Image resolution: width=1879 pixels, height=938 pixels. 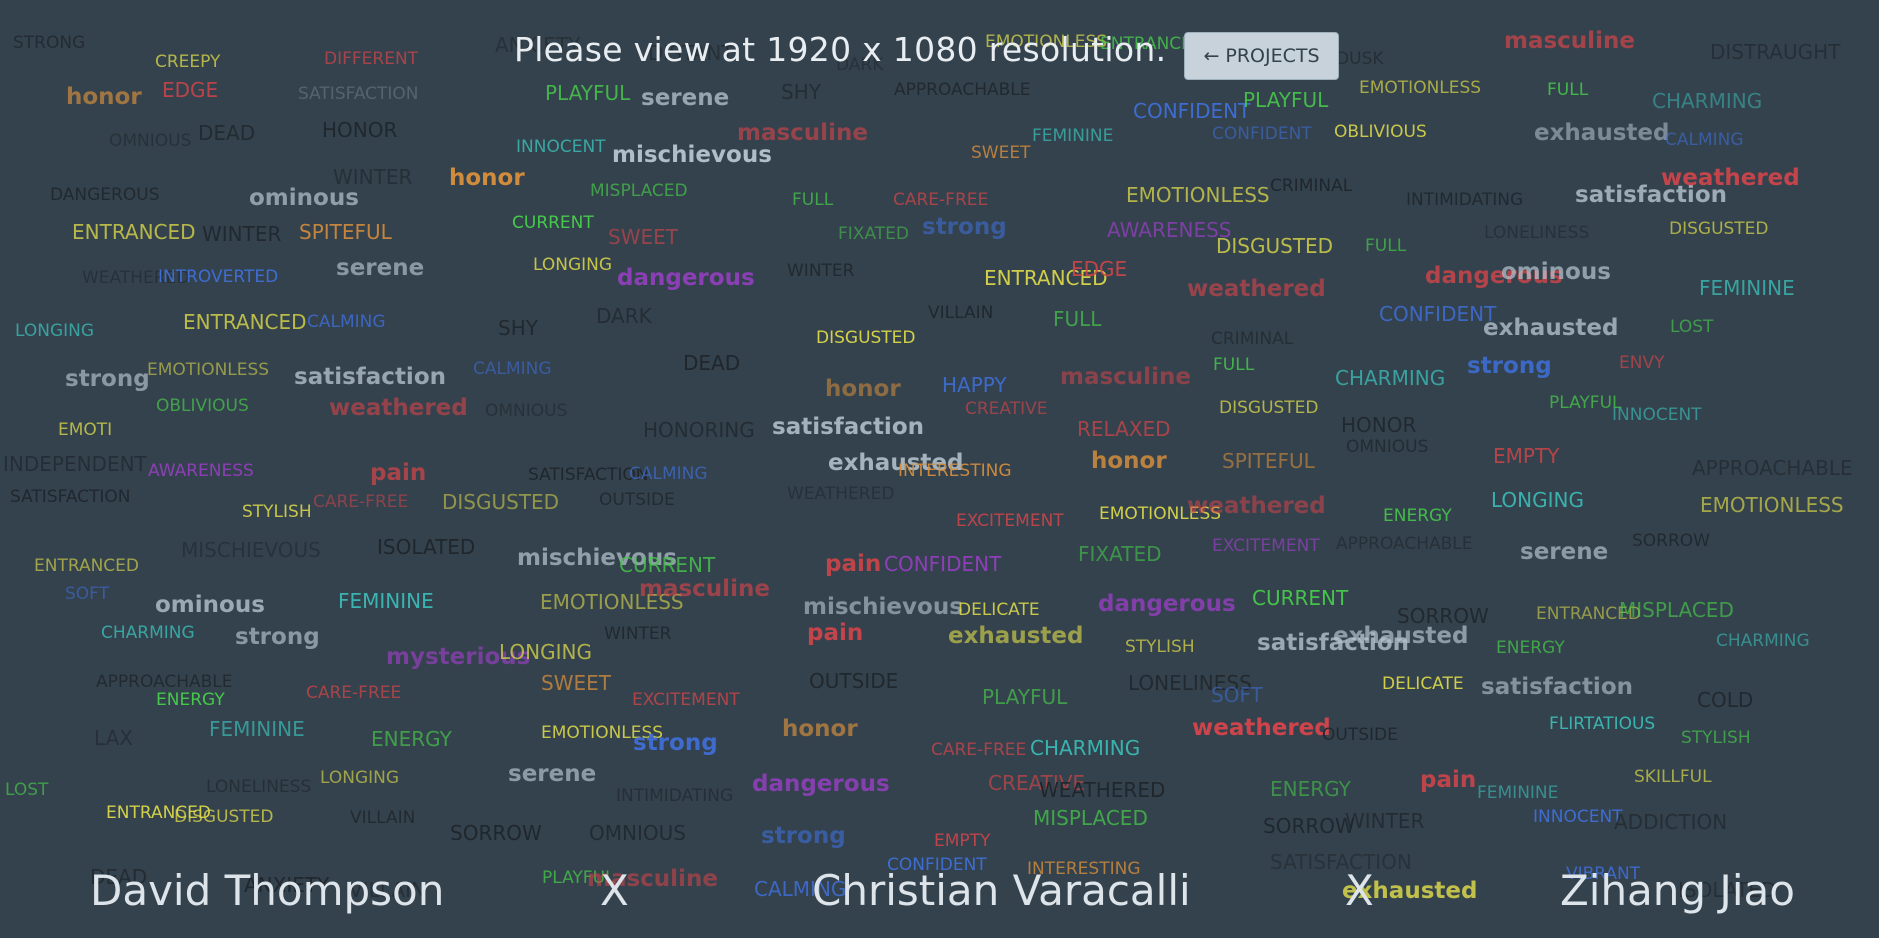 What do you see at coordinates (49, 43) in the screenshot?
I see `cloud-word: STRONG` at bounding box center [49, 43].